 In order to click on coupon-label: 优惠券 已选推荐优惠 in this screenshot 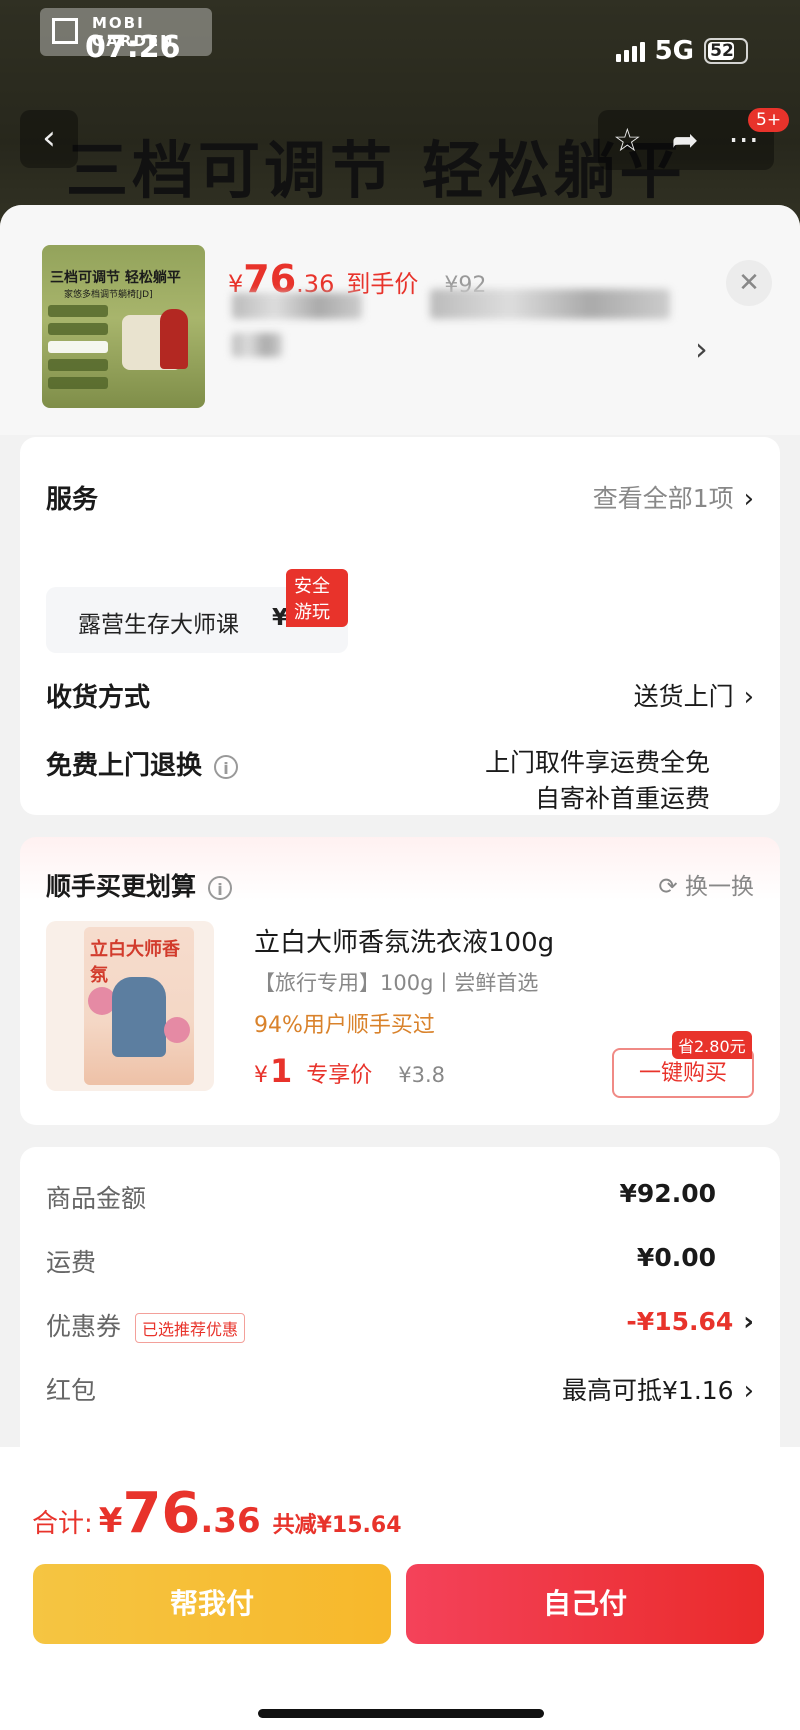, I will do `click(146, 1325)`.